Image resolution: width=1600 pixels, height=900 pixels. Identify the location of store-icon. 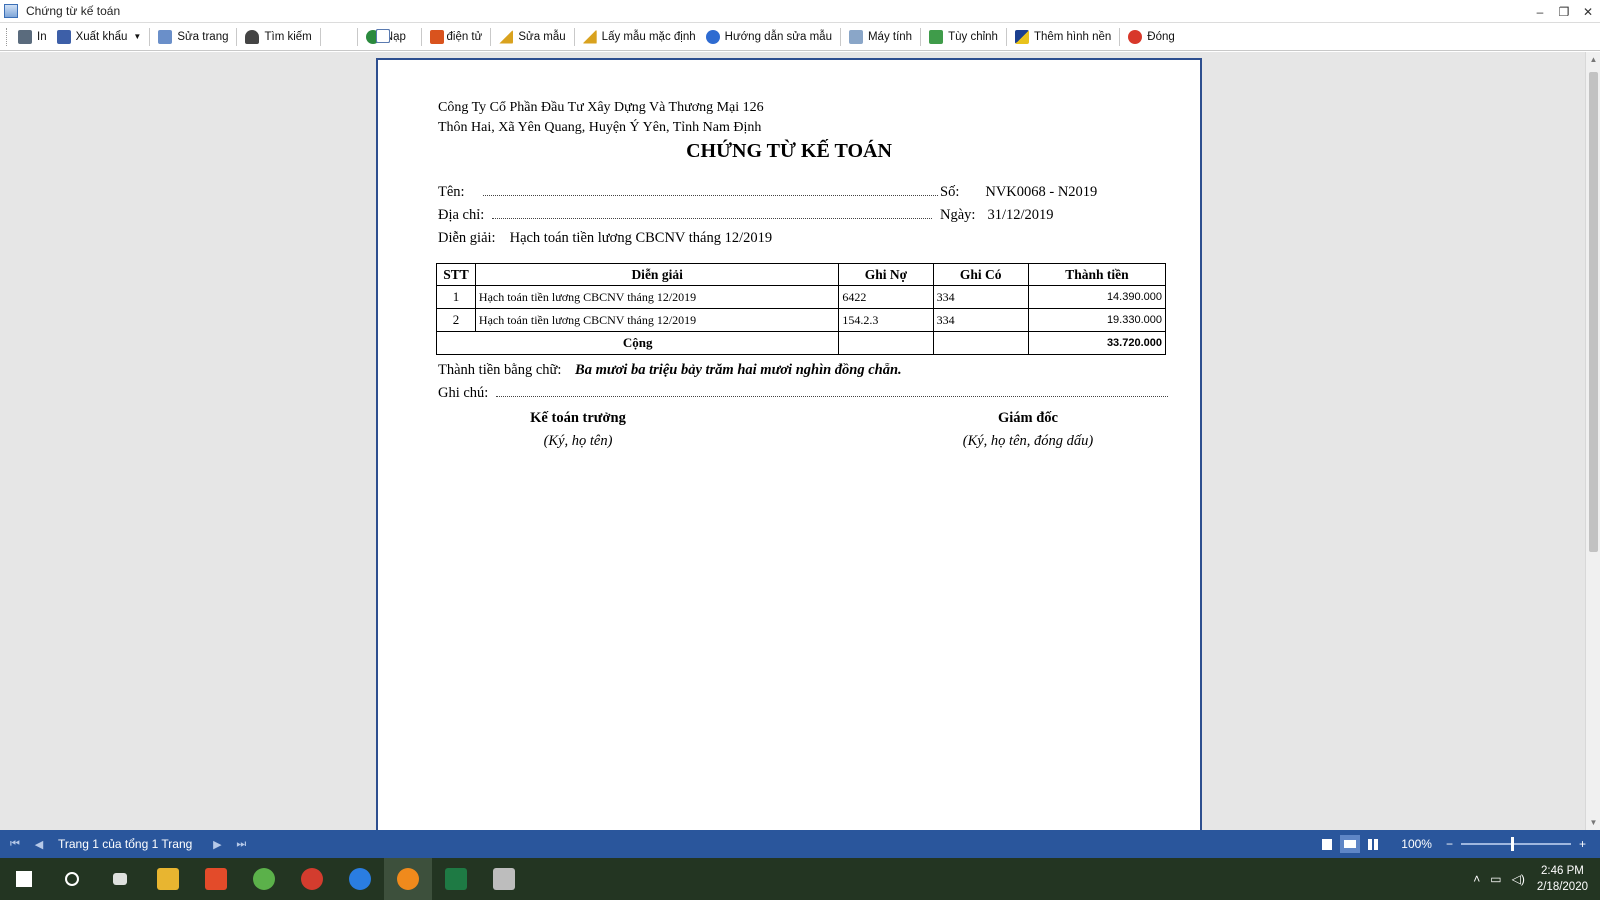
(216, 879).